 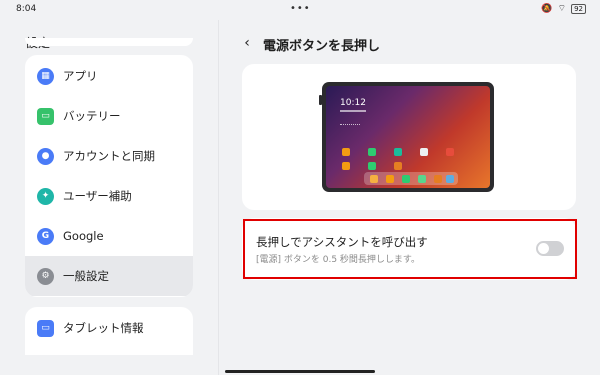 What do you see at coordinates (45, 76) in the screenshot?
I see `apps-icon: ▦` at bounding box center [45, 76].